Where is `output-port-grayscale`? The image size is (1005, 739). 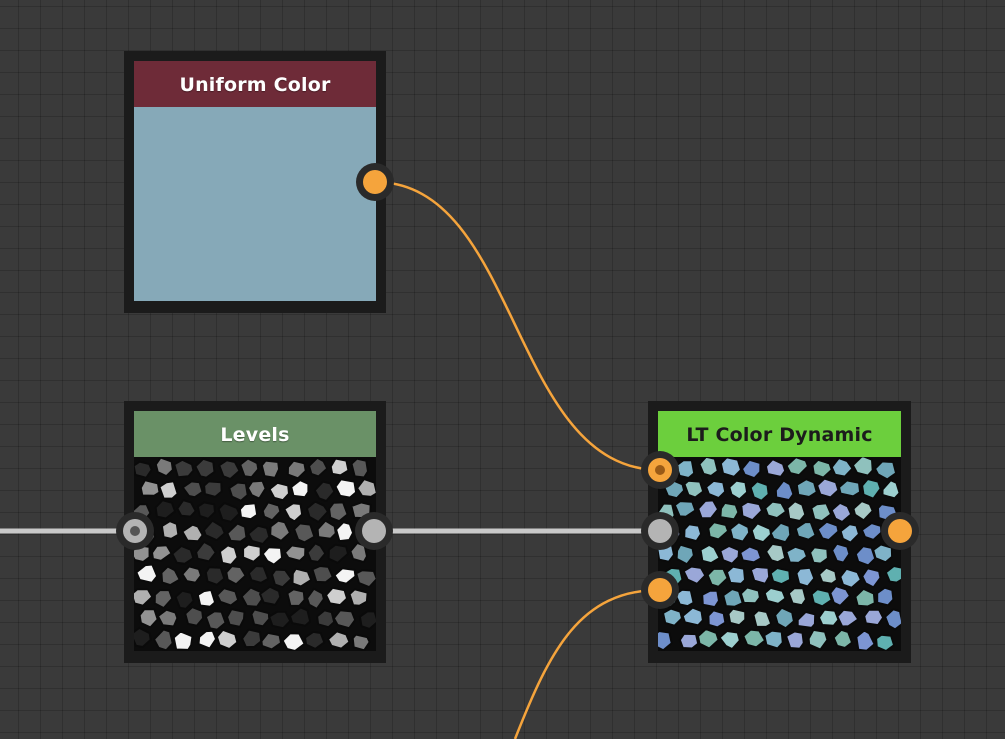 output-port-grayscale is located at coordinates (374, 531).